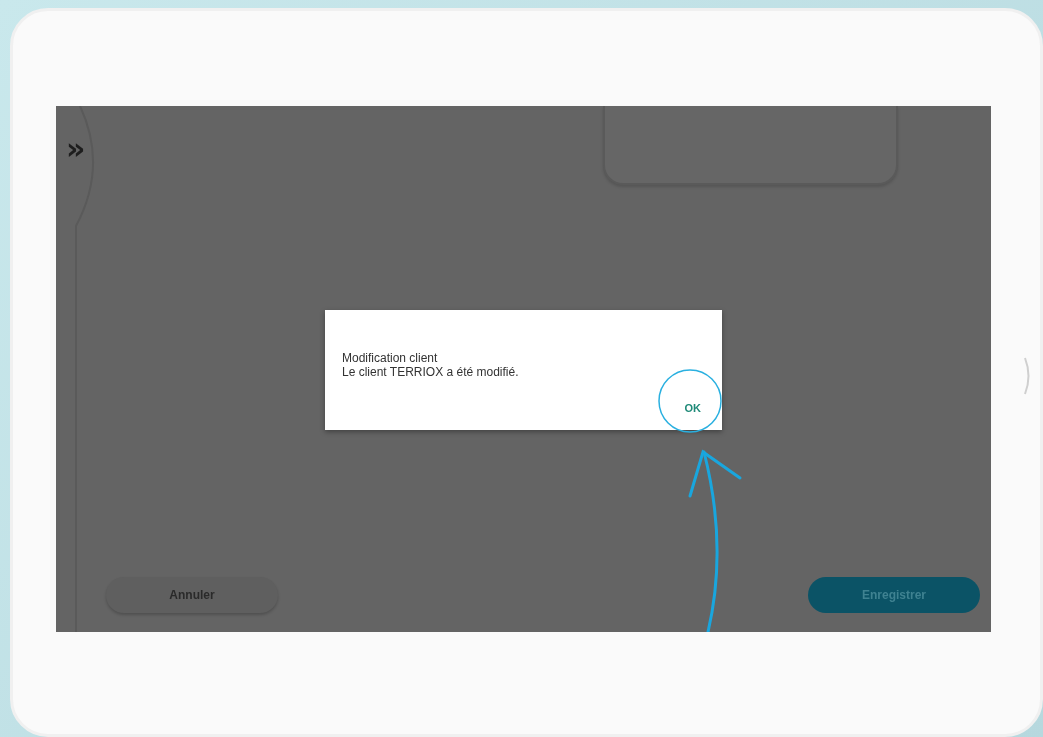 This screenshot has height=737, width=1043. I want to click on sidebar-toggle-button: », so click(76, 149).